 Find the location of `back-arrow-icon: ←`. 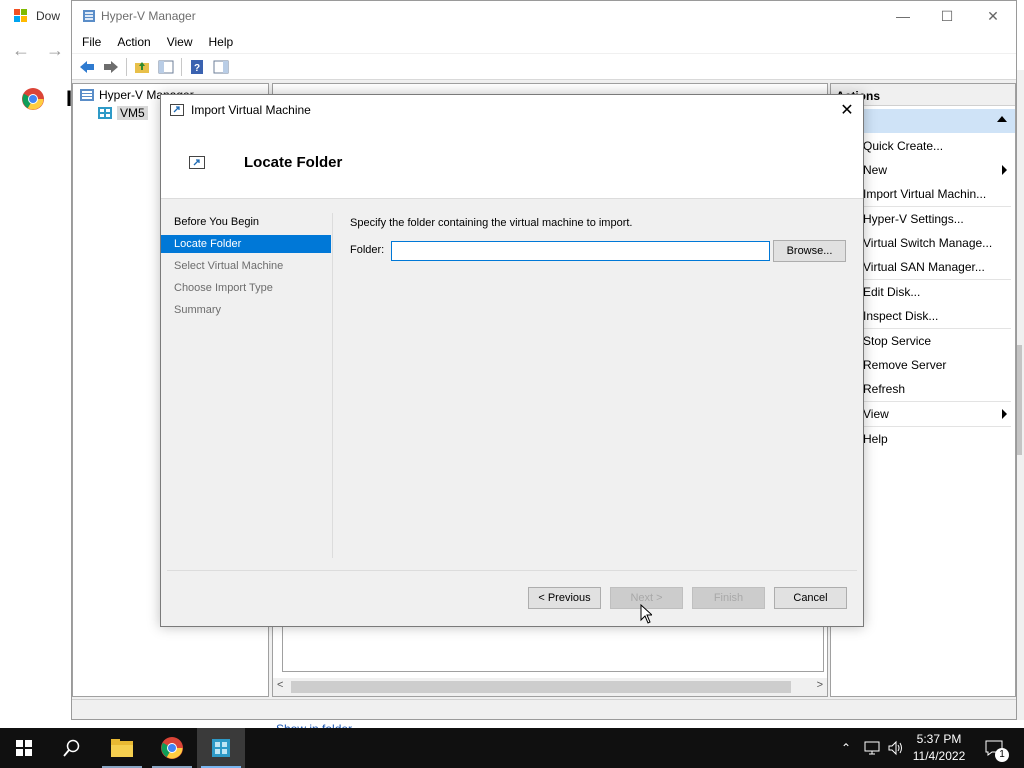

back-arrow-icon: ← is located at coordinates (21, 50).